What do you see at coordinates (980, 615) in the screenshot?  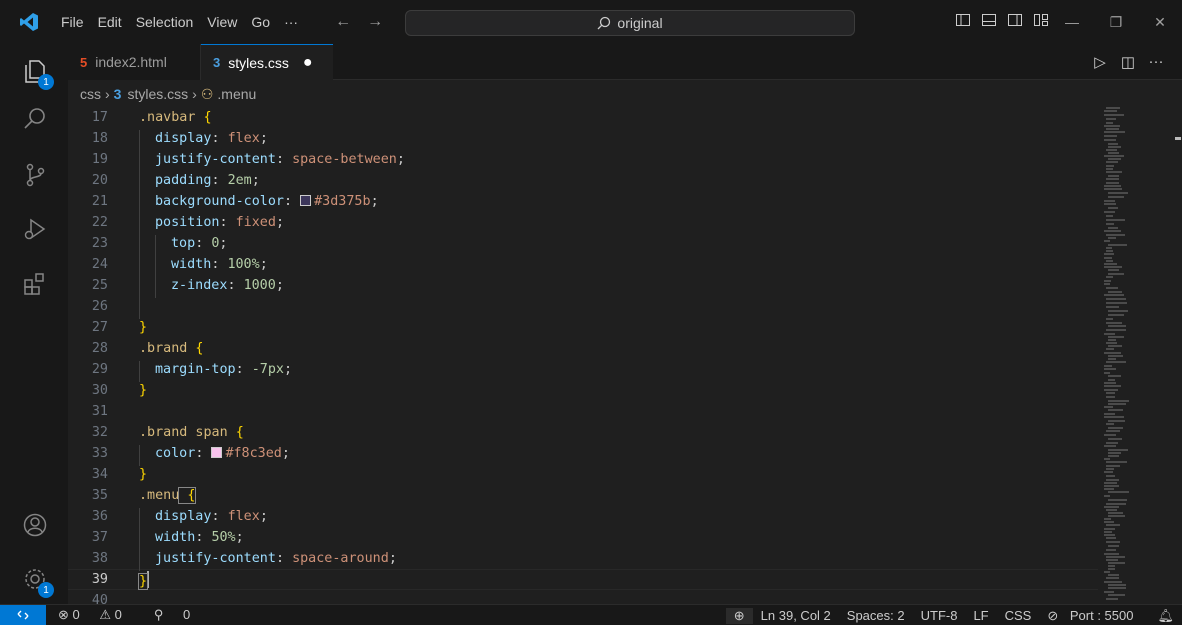 I see `end-of-line: LF` at bounding box center [980, 615].